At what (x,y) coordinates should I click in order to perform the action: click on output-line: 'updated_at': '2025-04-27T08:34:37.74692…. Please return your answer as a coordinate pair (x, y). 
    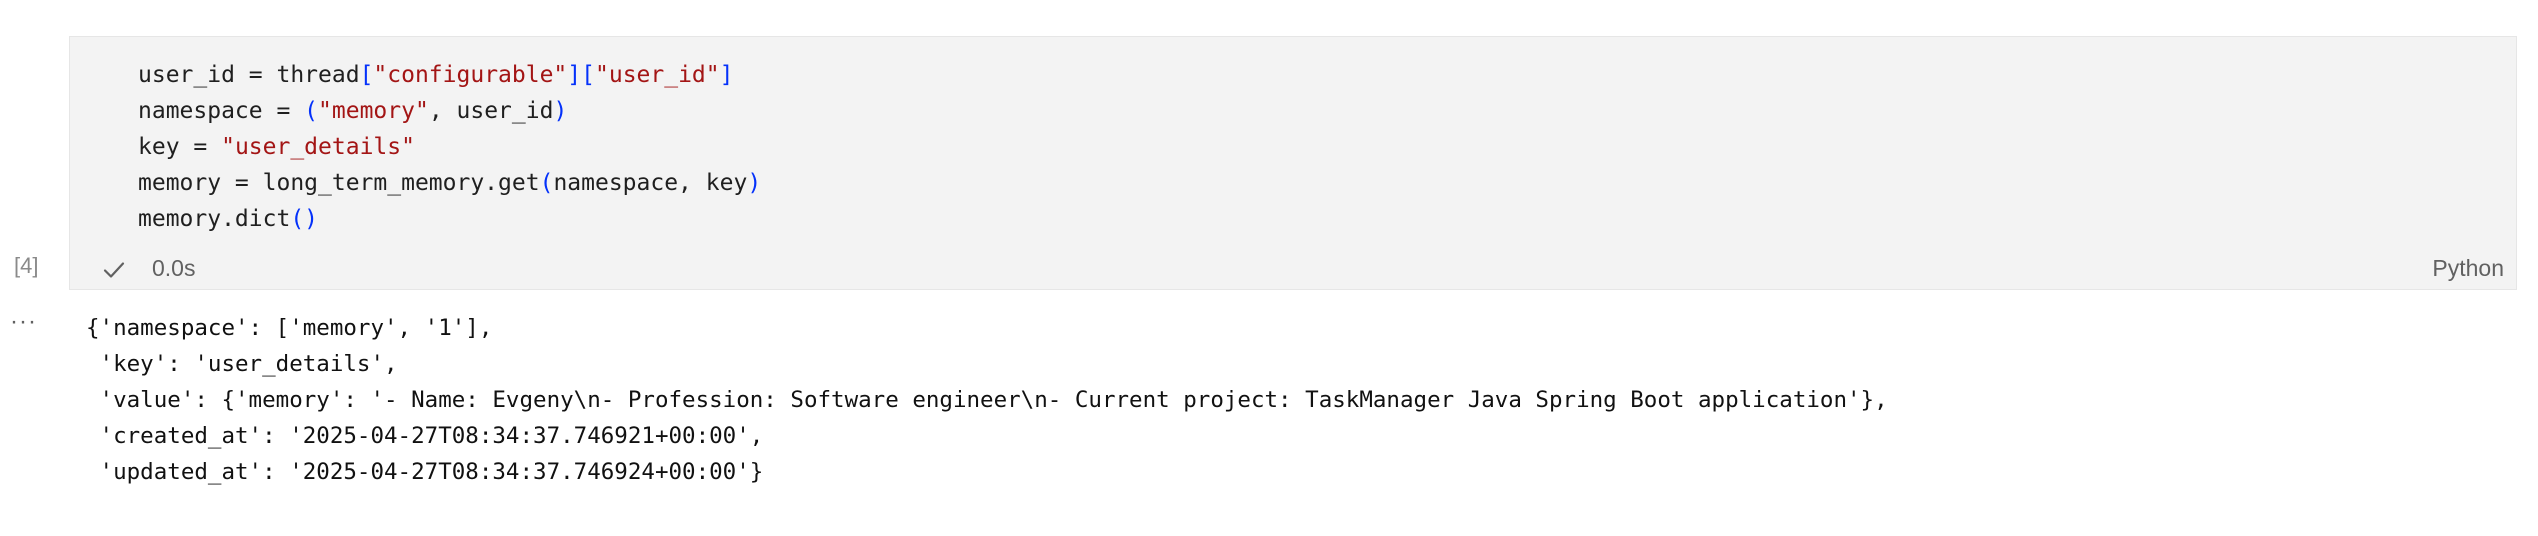
    Looking at the image, I should click on (425, 472).